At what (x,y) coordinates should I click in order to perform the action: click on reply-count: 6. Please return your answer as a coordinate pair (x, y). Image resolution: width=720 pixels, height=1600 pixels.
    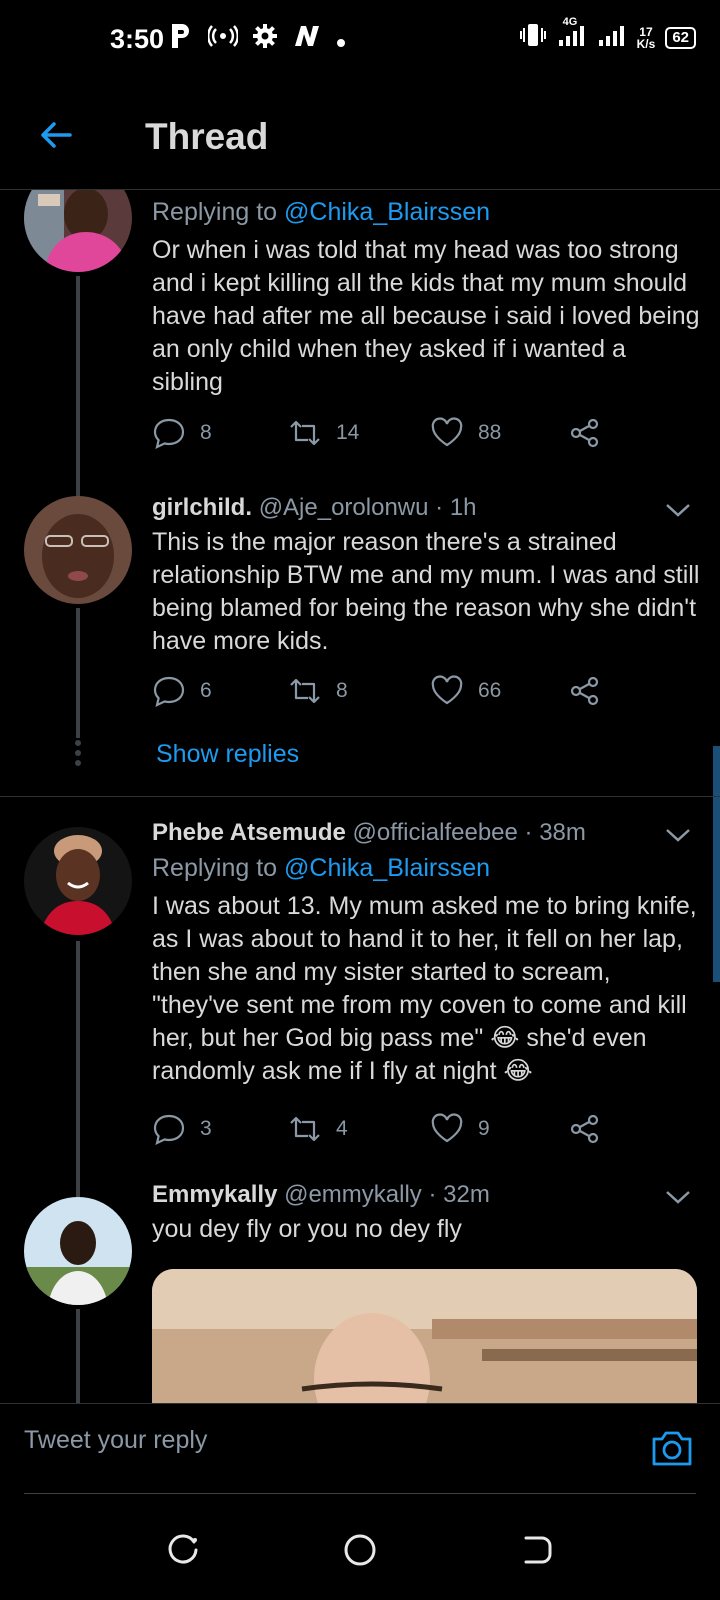
    Looking at the image, I should click on (206, 690).